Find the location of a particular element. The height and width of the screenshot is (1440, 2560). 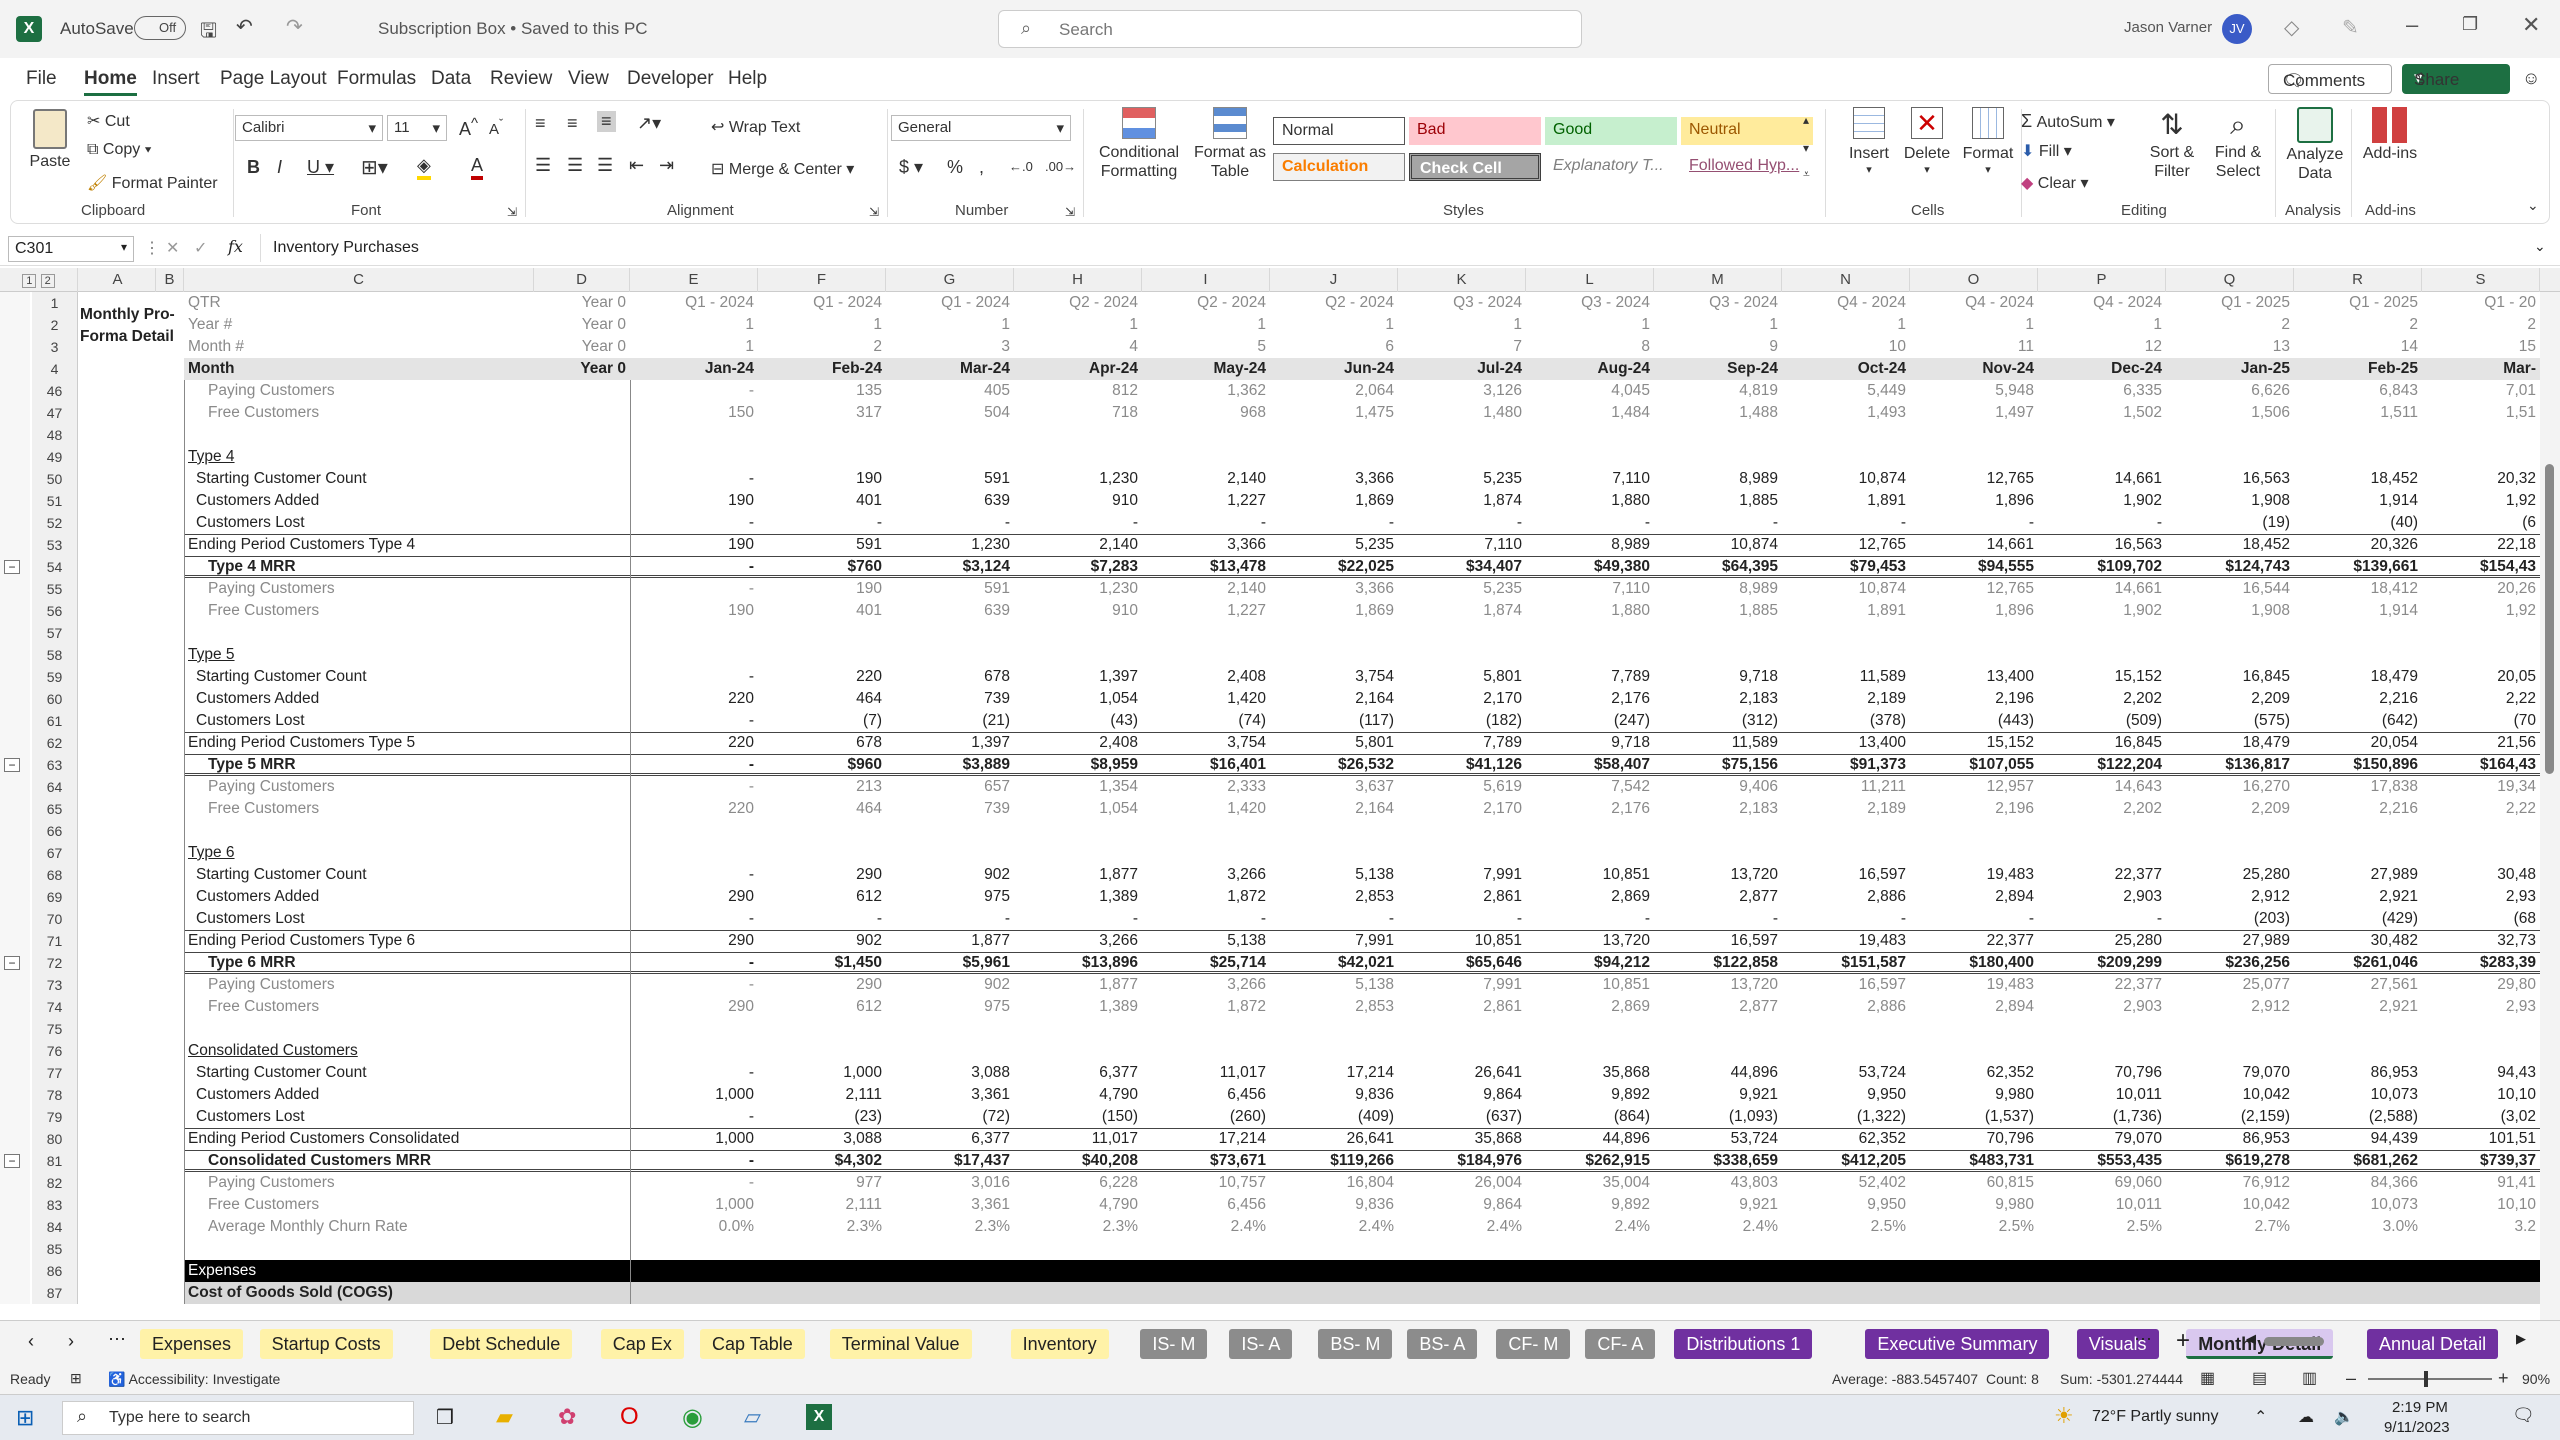

minimize-icon: – is located at coordinates (2412, 25).